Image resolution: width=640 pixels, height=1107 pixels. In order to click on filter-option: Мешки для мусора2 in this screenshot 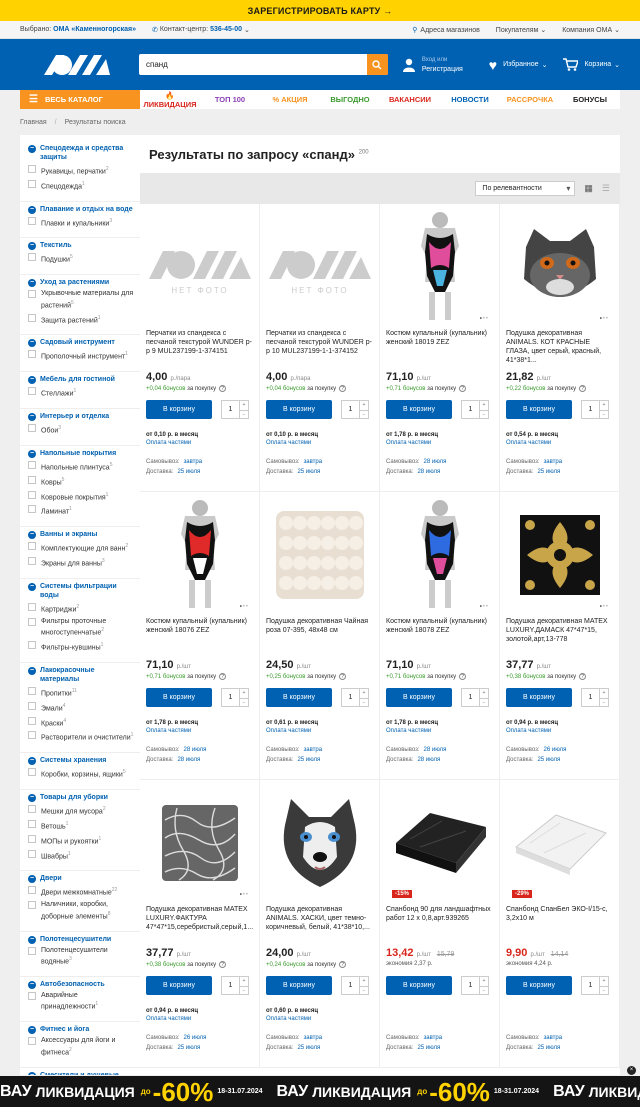, I will do `click(81, 811)`.